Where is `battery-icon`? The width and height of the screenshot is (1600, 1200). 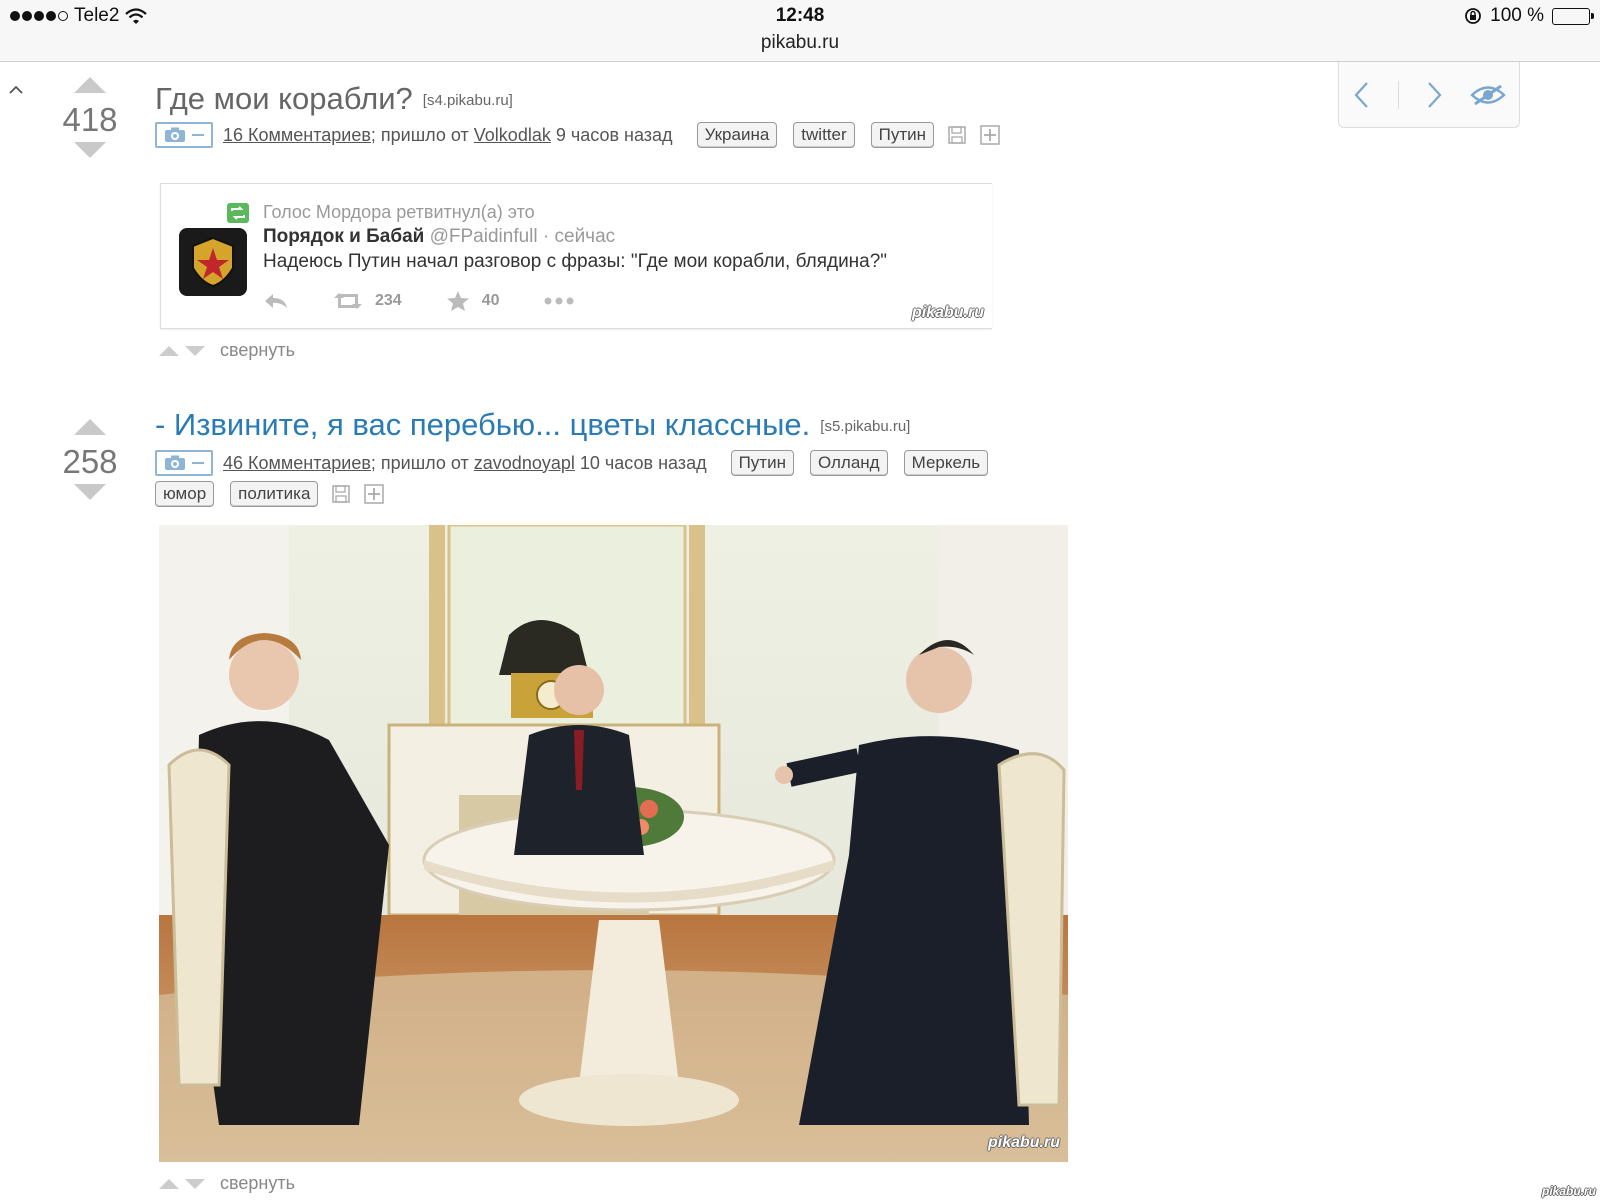 battery-icon is located at coordinates (1573, 16).